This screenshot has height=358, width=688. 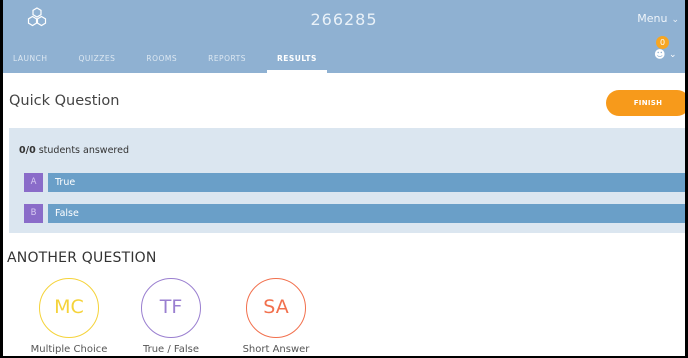 I want to click on answer-option-b: B False, so click(x=354, y=213).